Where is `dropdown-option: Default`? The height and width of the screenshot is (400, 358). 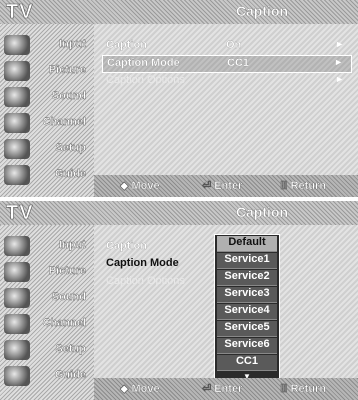 dropdown-option: Default is located at coordinates (247, 244).